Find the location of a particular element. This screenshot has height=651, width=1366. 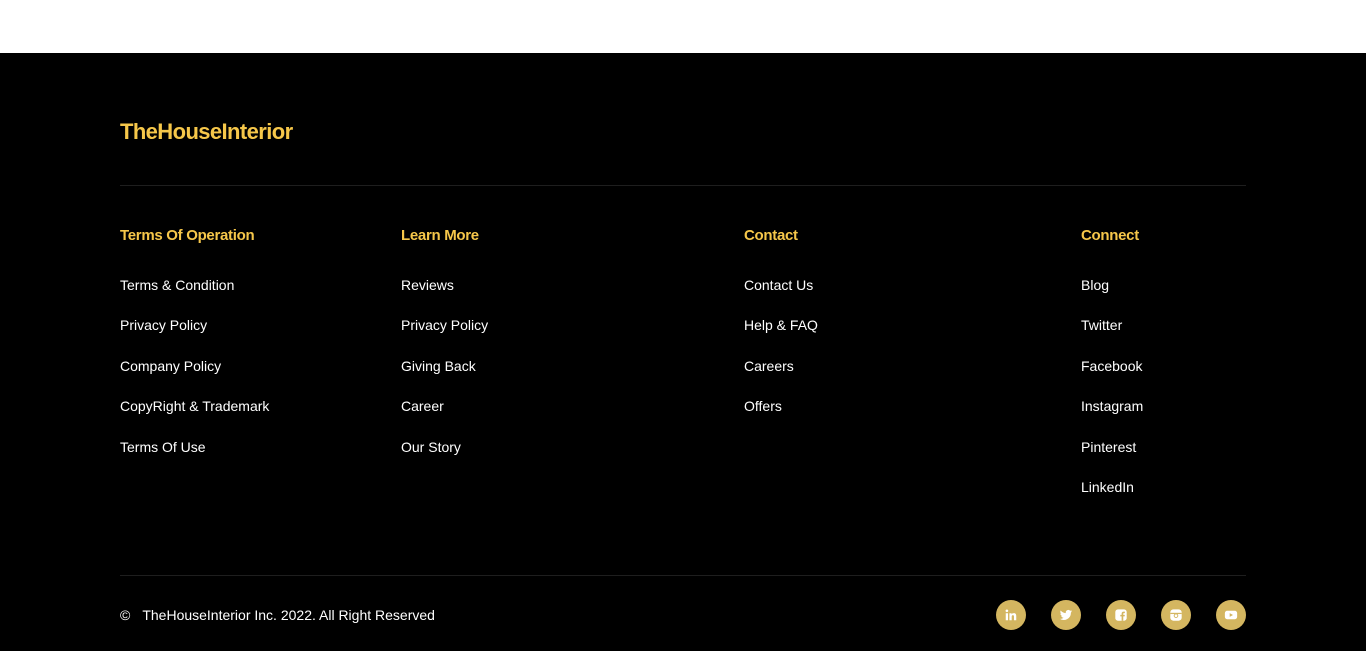

facebook-icon is located at coordinates (1121, 615).